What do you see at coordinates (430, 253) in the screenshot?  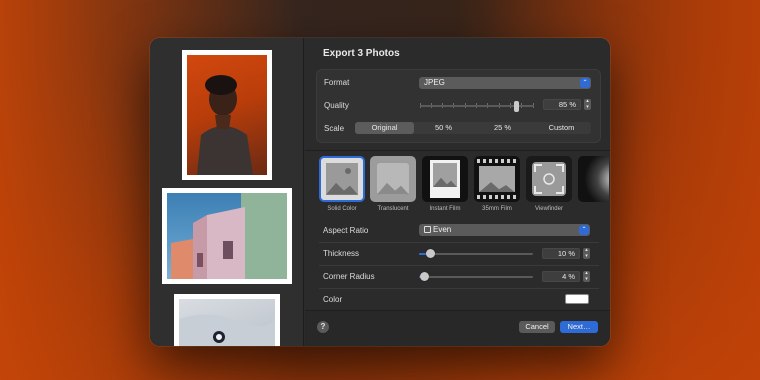 I see `thickness-slider-knob` at bounding box center [430, 253].